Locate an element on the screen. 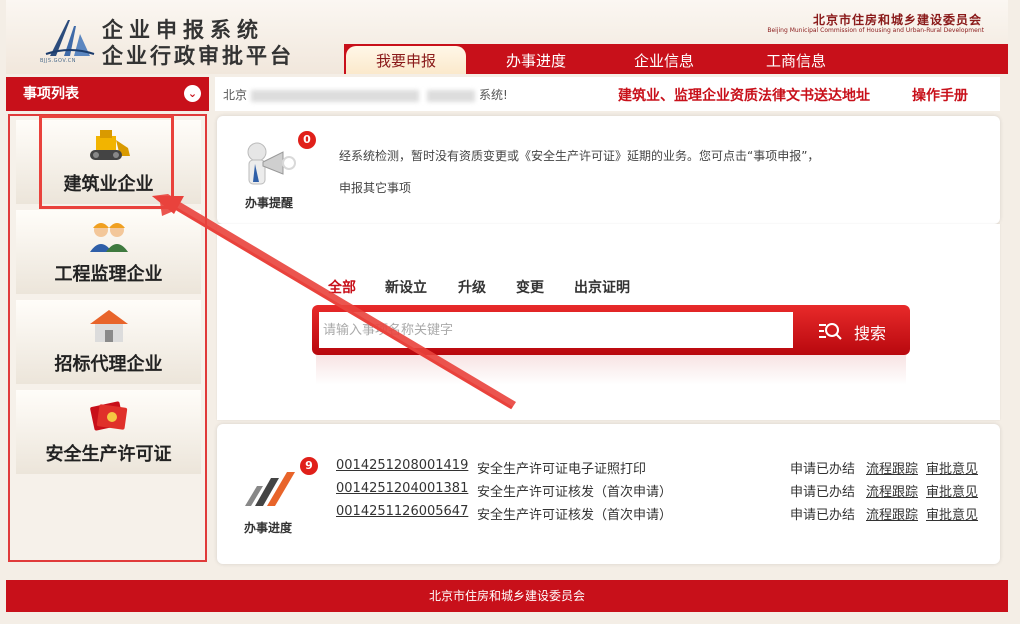 The width and height of the screenshot is (1020, 624). agency-name: 北京市住房和城乡建设委员会 is located at coordinates (897, 20).